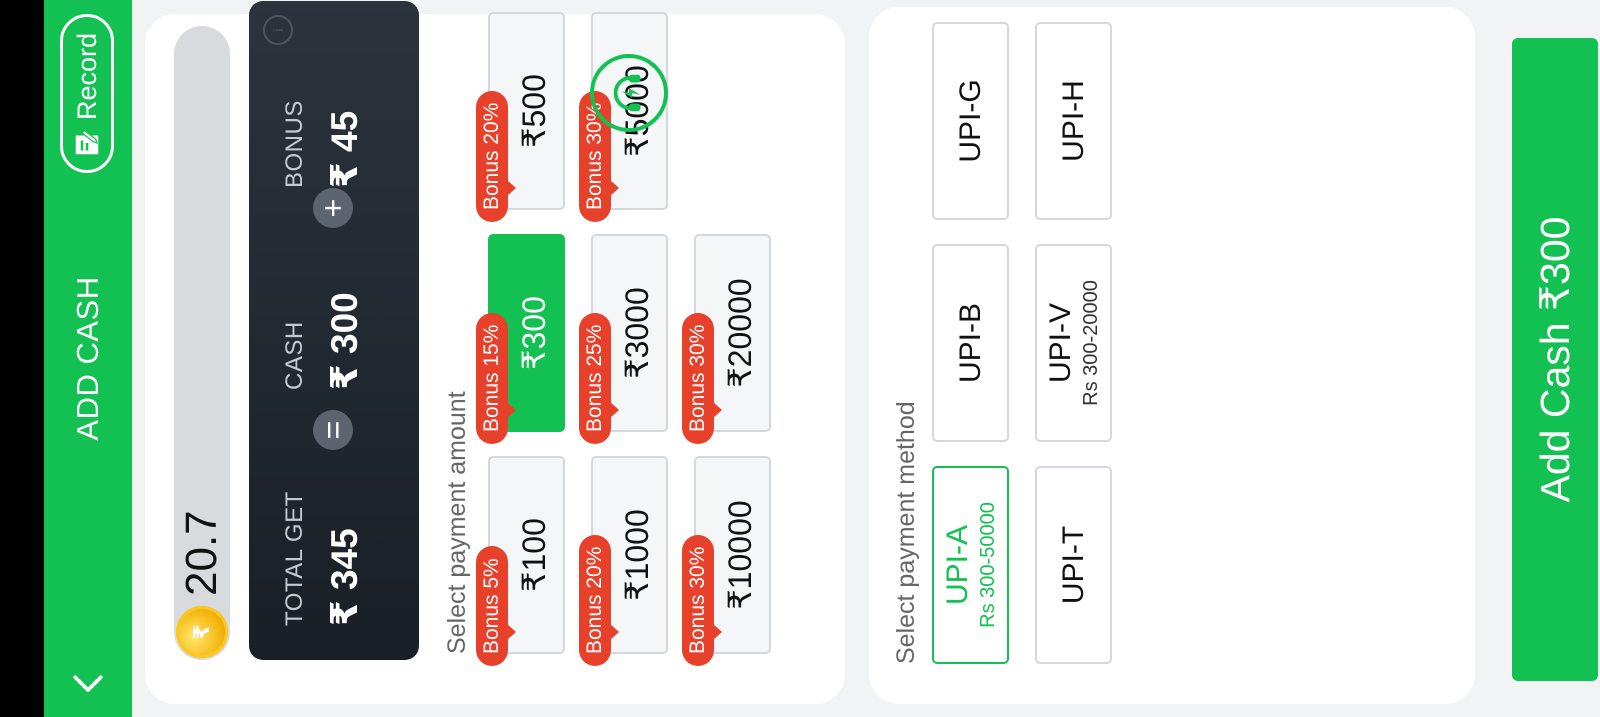 This screenshot has height=717, width=1600. Describe the element at coordinates (637, 333) in the screenshot. I see `amount-value: ₹3000` at that location.